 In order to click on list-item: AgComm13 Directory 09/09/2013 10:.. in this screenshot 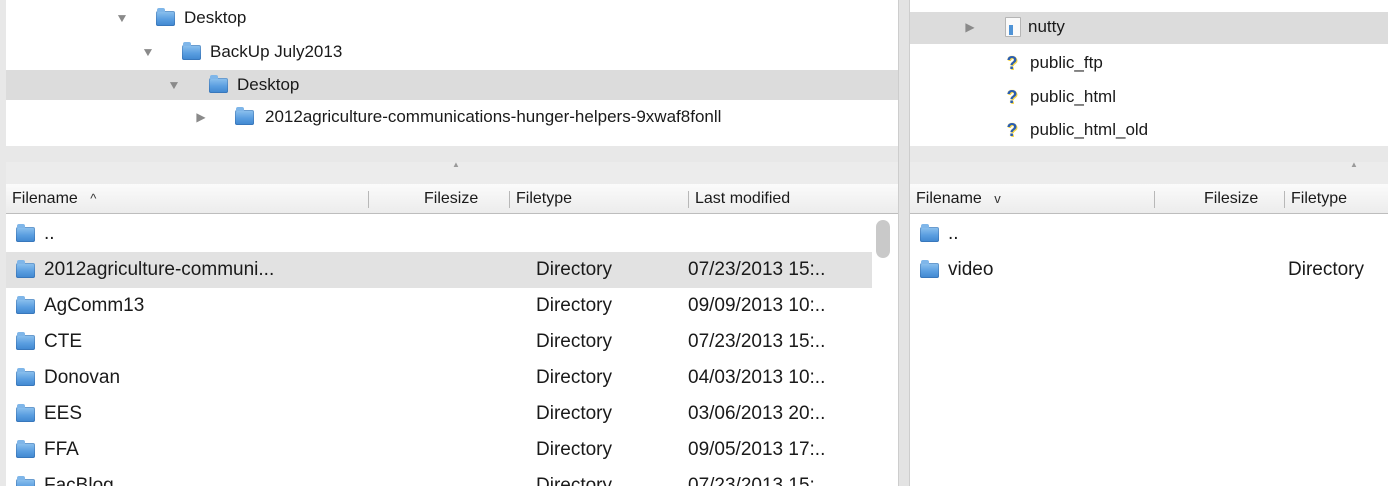, I will do `click(439, 306)`.